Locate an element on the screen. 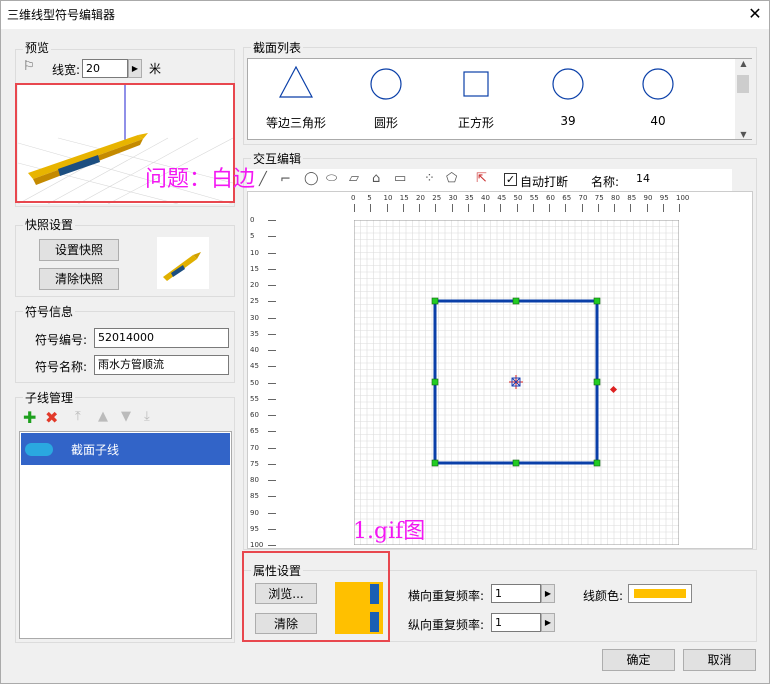 The image size is (770, 684). add-vertex-icon: ⁘ is located at coordinates (429, 178).